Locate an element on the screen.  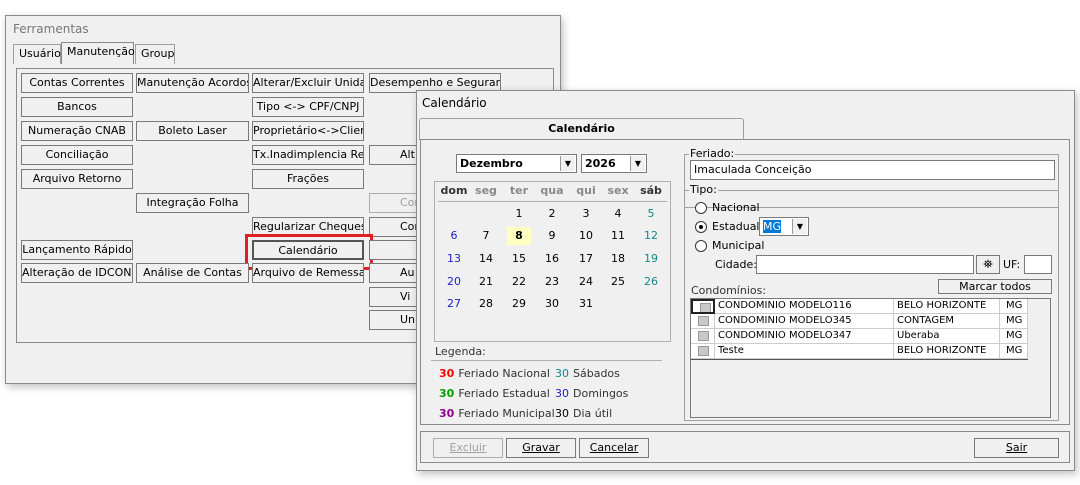
weekday-header: qui is located at coordinates (586, 190).